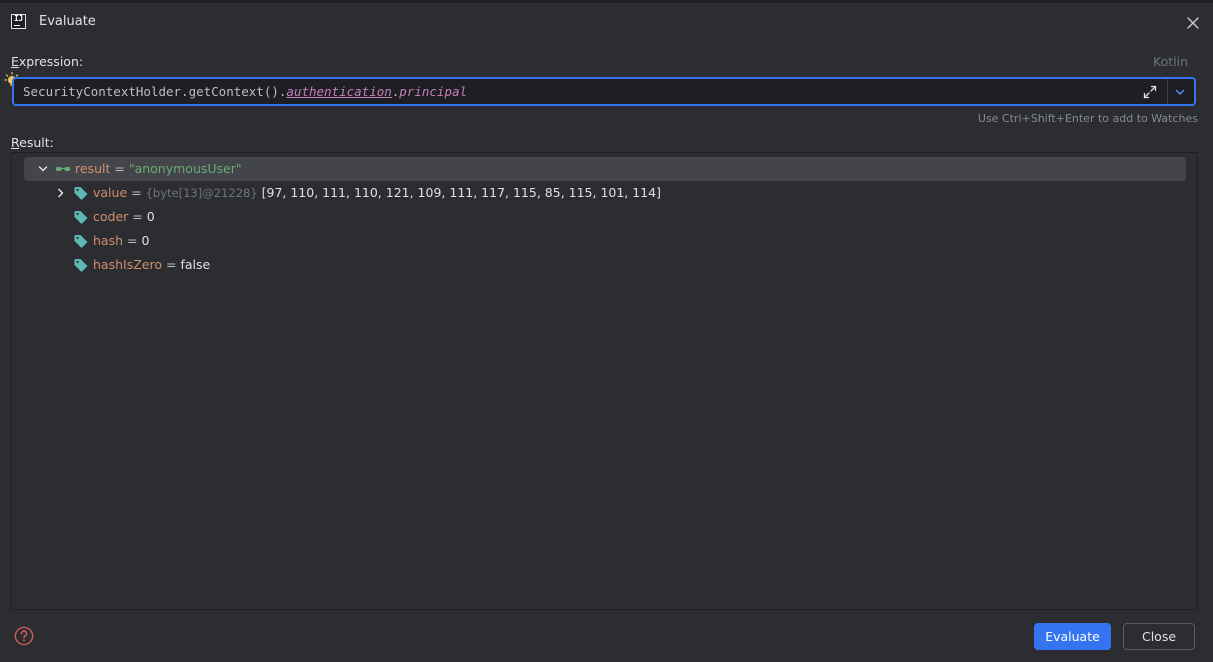 The width and height of the screenshot is (1213, 662). I want to click on close-button: Close, so click(1159, 636).